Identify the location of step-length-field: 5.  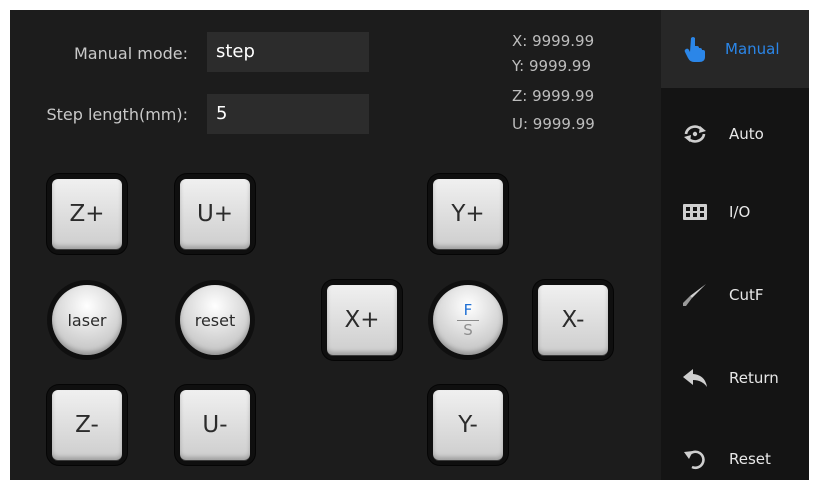
(288, 114).